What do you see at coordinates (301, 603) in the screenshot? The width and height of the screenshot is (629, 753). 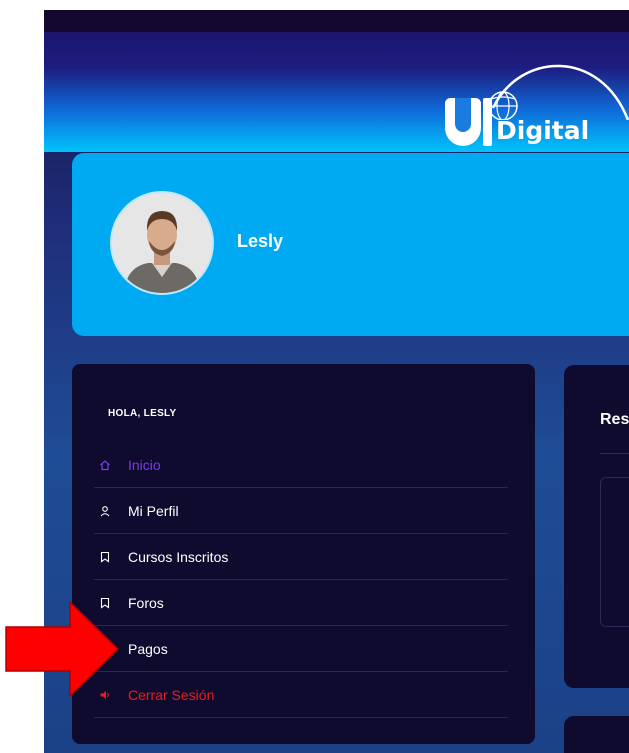 I see `sidebar-item-foros: Foros` at bounding box center [301, 603].